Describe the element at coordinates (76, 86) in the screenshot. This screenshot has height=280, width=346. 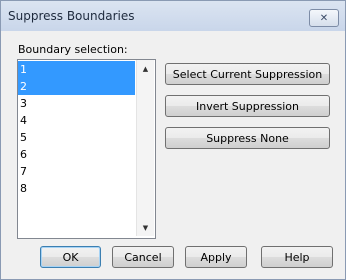
I see `list-item: 2` at that location.